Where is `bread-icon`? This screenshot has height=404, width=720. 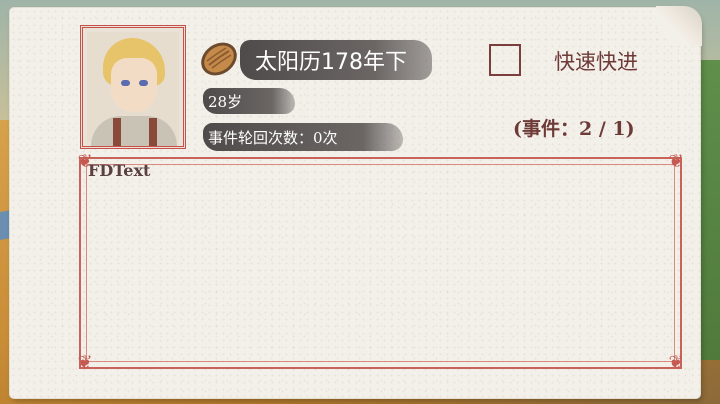 bread-icon is located at coordinates (219, 59).